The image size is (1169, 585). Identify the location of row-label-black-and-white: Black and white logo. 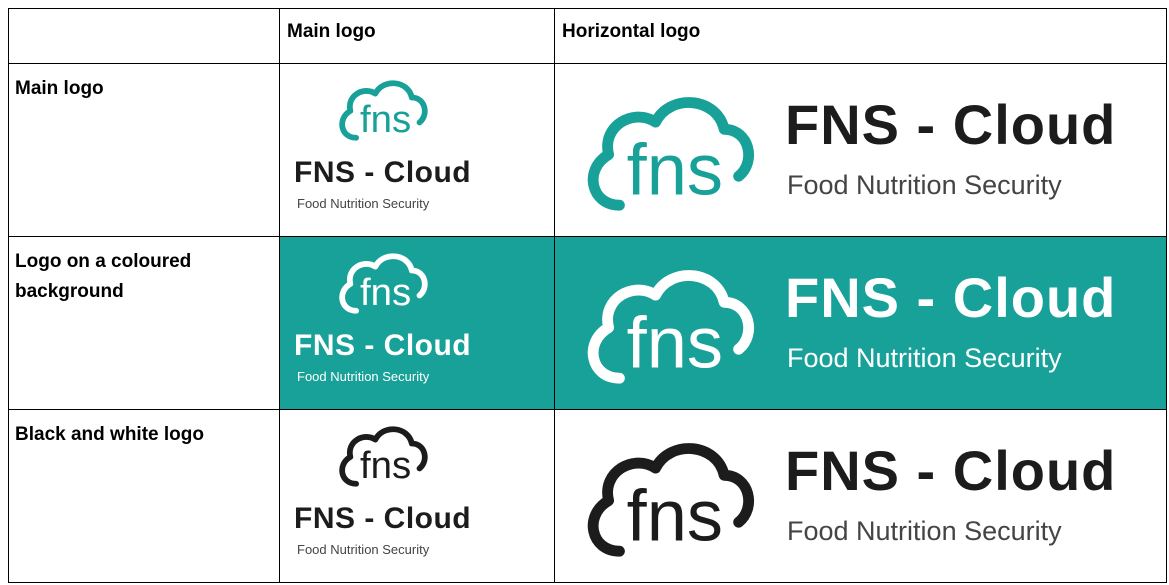
(144, 496).